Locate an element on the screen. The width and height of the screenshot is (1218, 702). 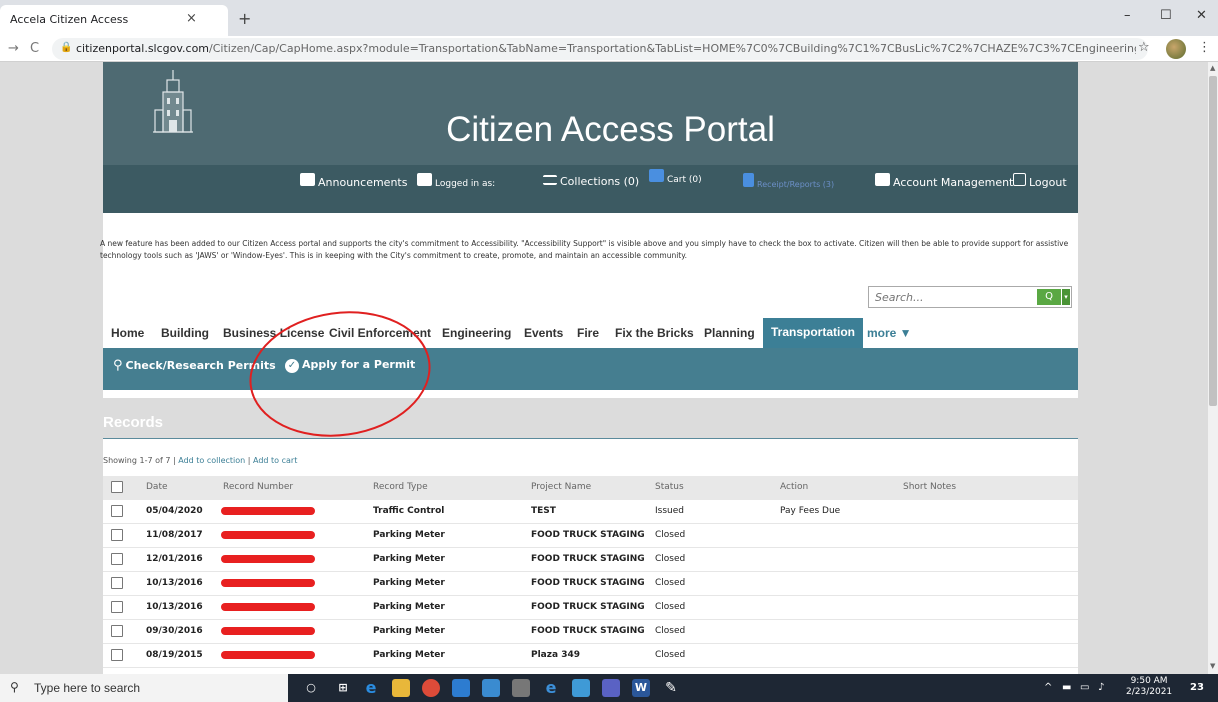
receipts-link: Receipt/Reports (3) is located at coordinates (788, 181).